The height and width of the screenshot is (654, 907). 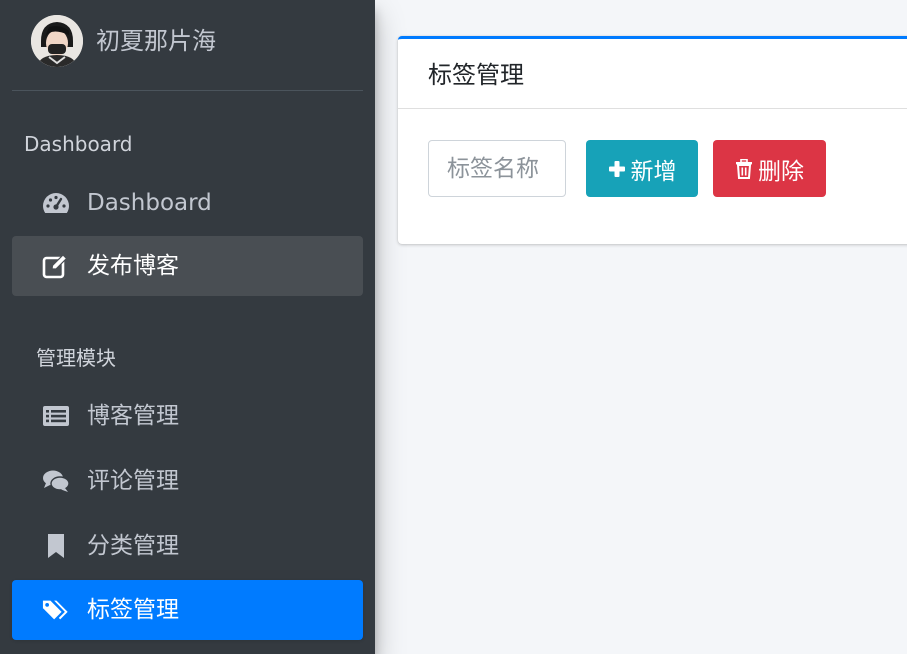 What do you see at coordinates (187, 266) in the screenshot?
I see `sidebar-item-publish-blog: 发布博客` at bounding box center [187, 266].